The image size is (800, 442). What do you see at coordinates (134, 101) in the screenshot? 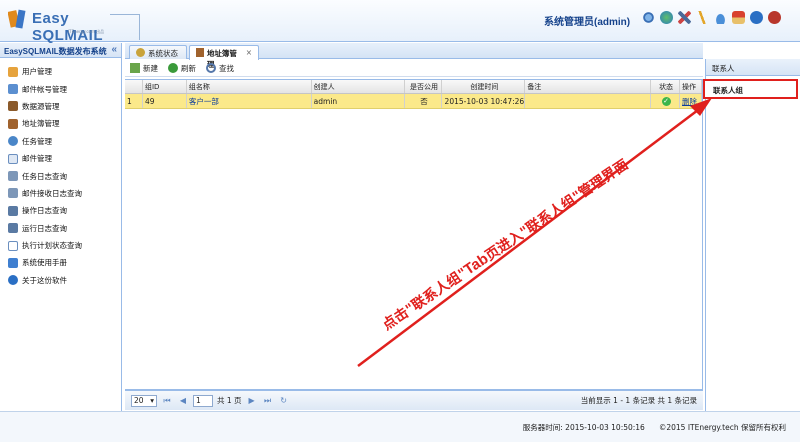
I see `row-number: 1` at bounding box center [134, 101].